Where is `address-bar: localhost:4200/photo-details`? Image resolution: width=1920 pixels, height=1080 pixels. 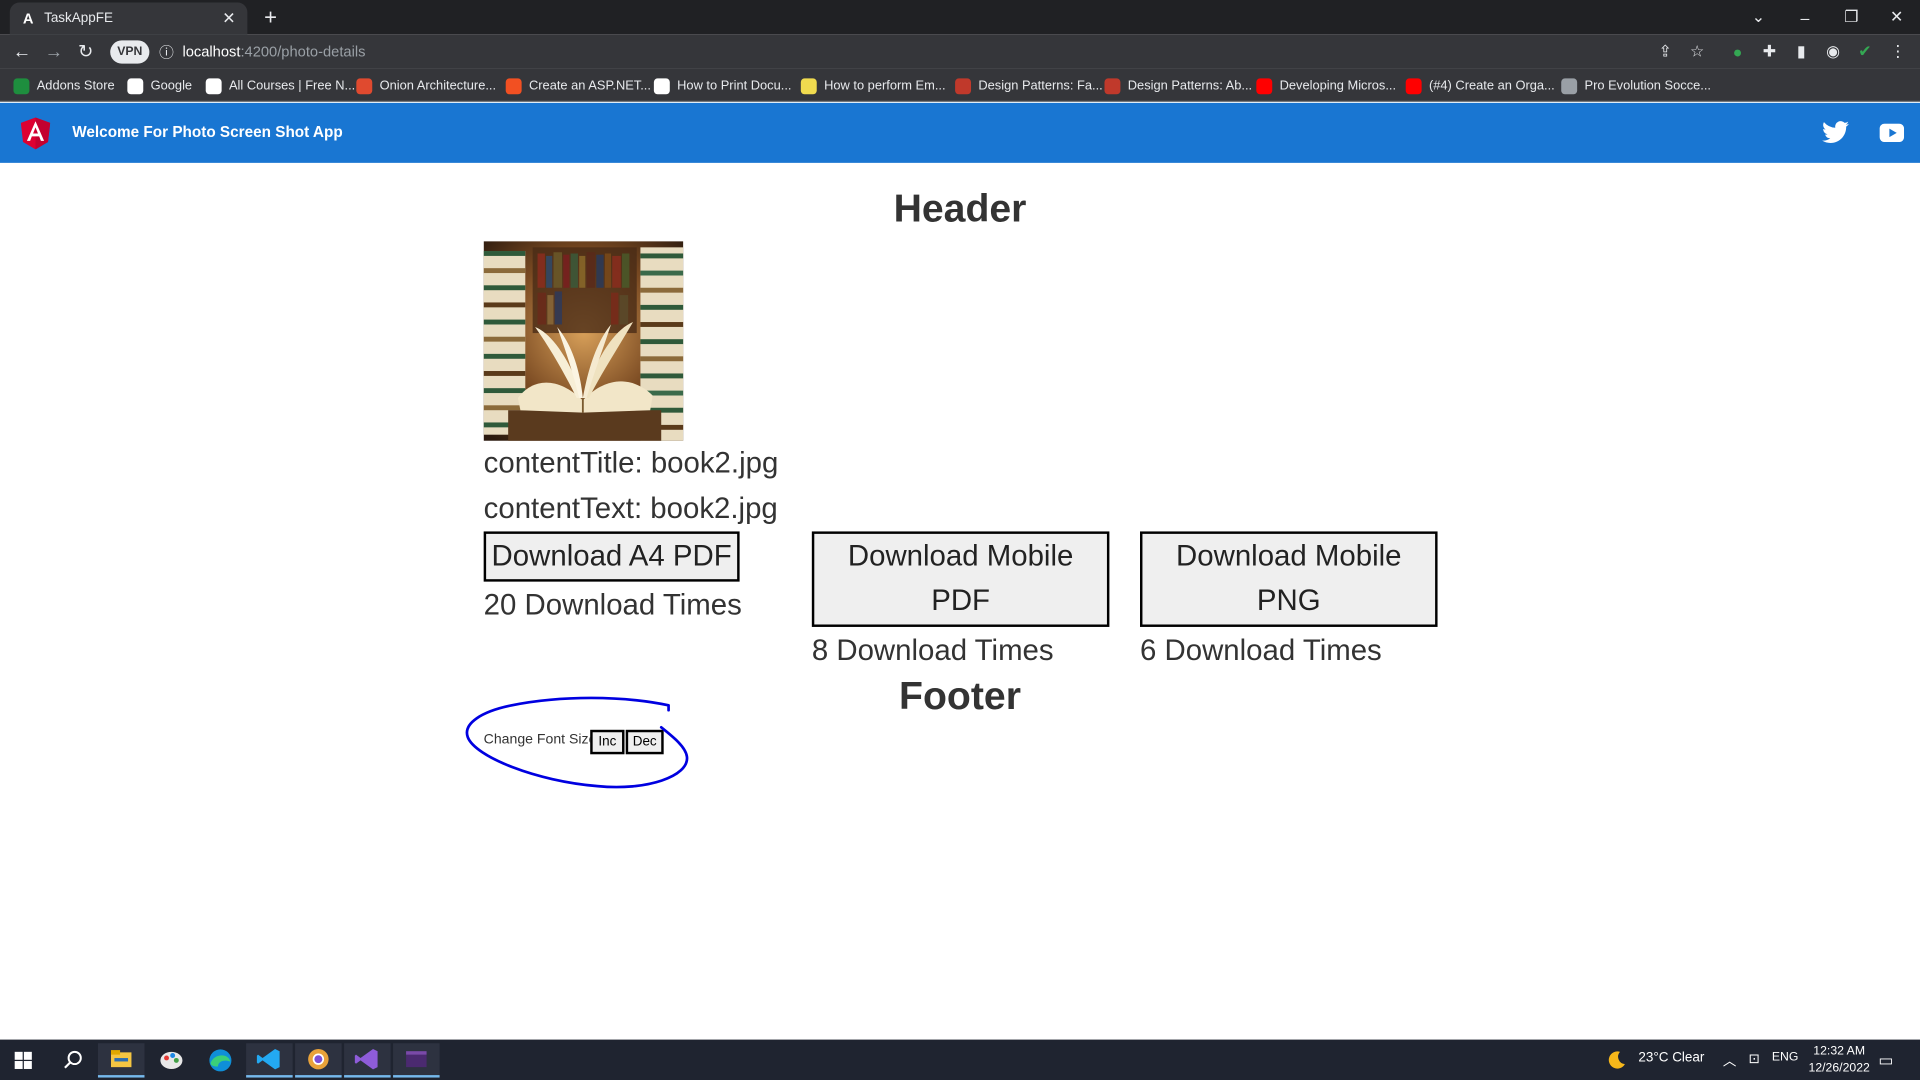
address-bar: localhost:4200/photo-details is located at coordinates (273, 51).